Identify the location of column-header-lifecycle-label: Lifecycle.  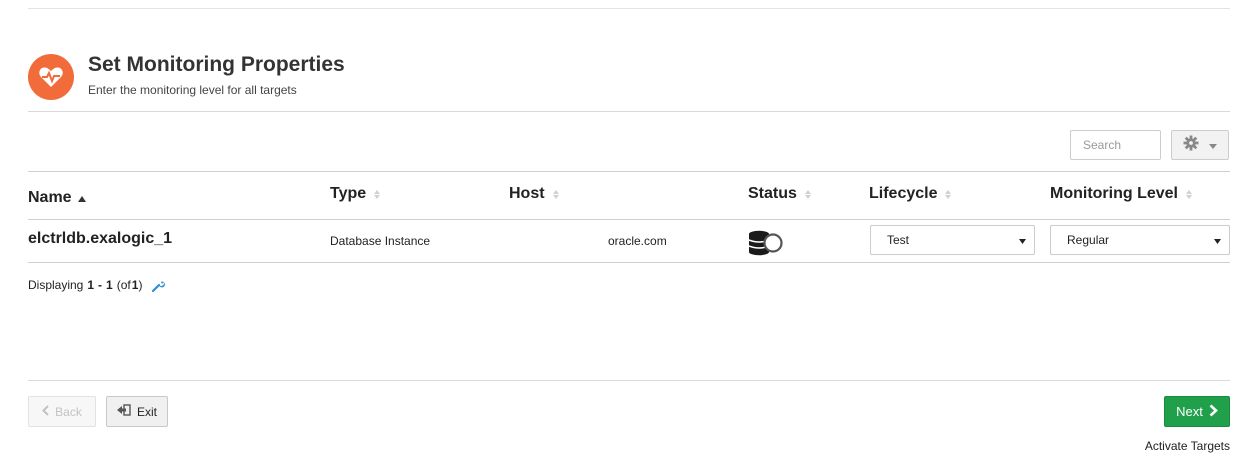
(903, 193).